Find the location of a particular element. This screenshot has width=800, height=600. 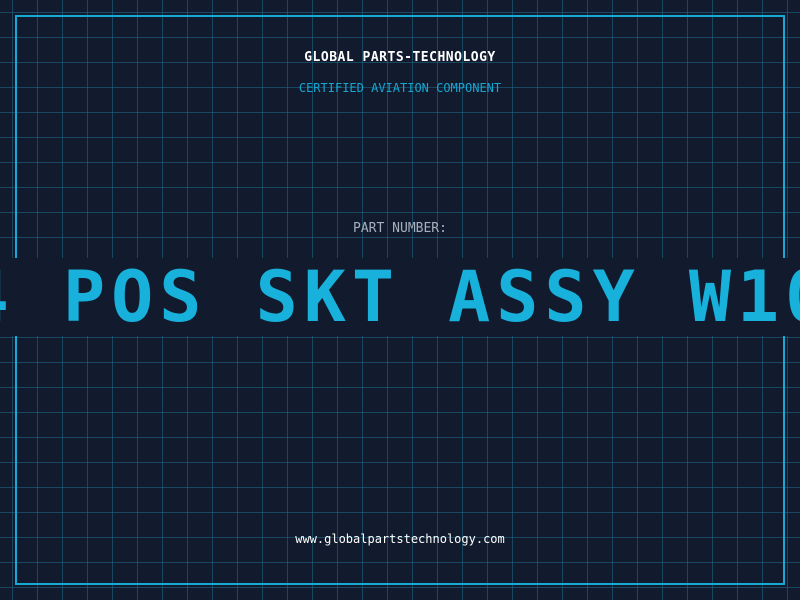

certification-tagline: CERTIFIED AVIATION COMPONENT is located at coordinates (400, 88).